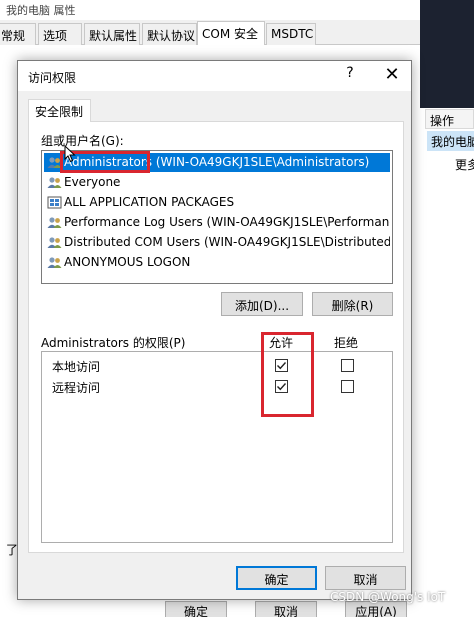  Describe the element at coordinates (149, 202) in the screenshot. I see `principal-name: ALL APPLICATION PACKAGES` at that location.